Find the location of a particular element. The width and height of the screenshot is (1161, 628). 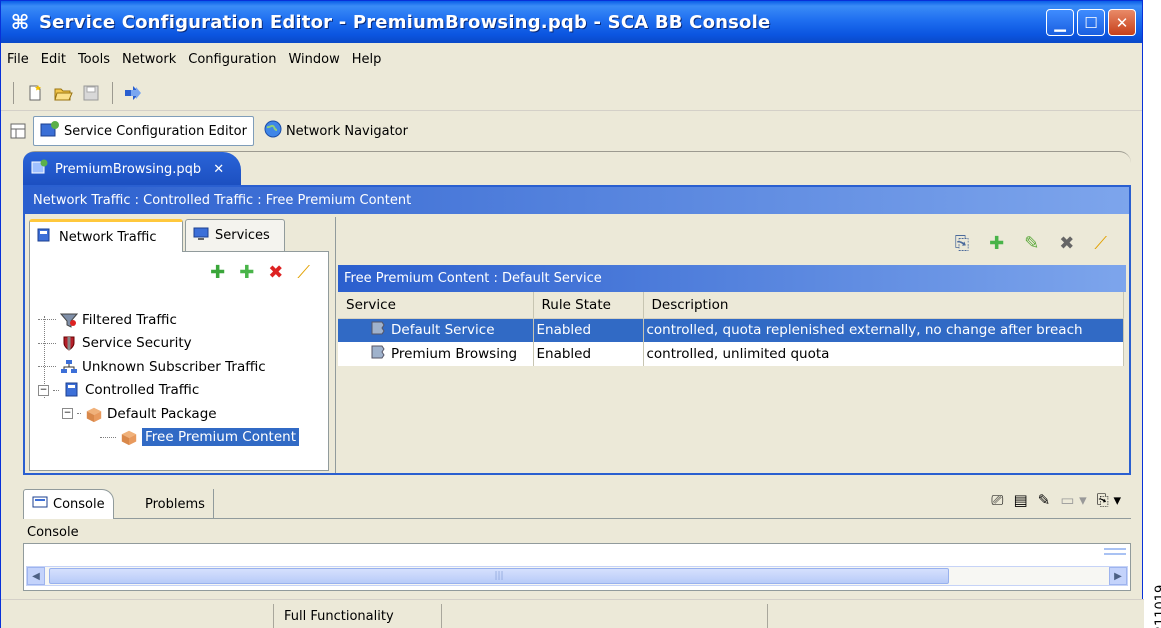

maximize-button: ☐ is located at coordinates (1091, 22).